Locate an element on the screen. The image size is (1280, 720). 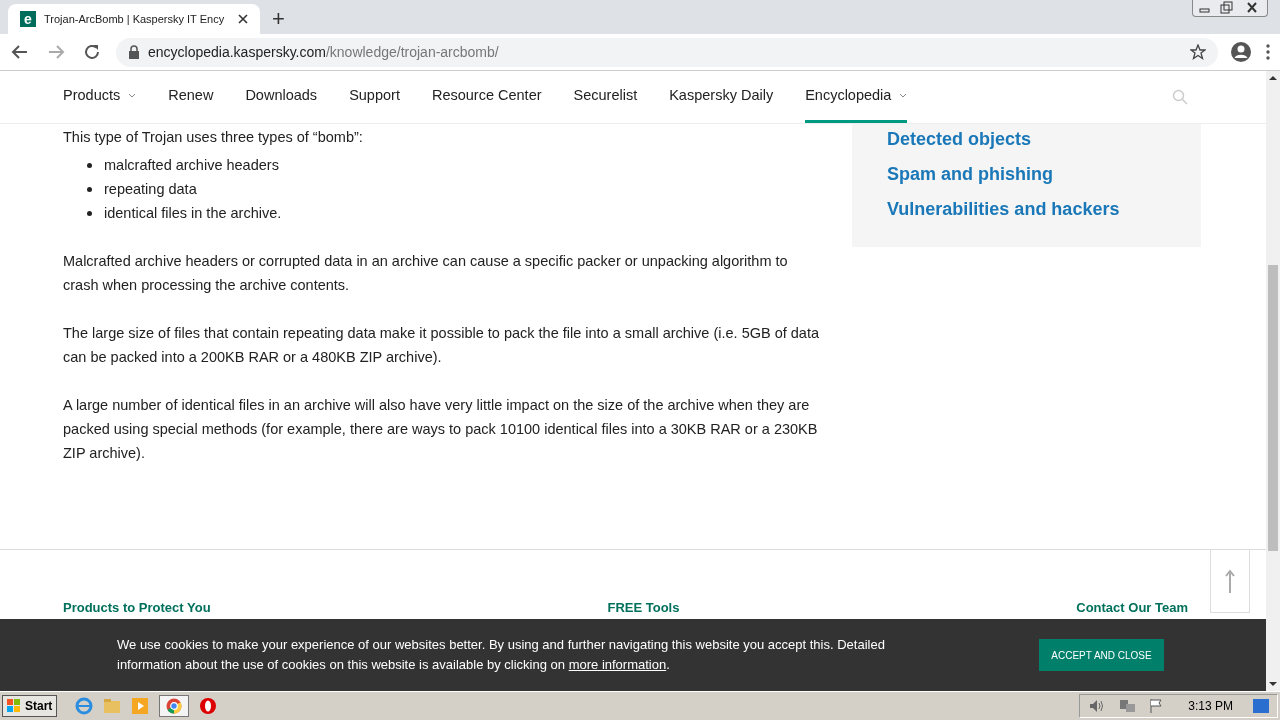
sidebar-link: Detected objects is located at coordinates (959, 139).